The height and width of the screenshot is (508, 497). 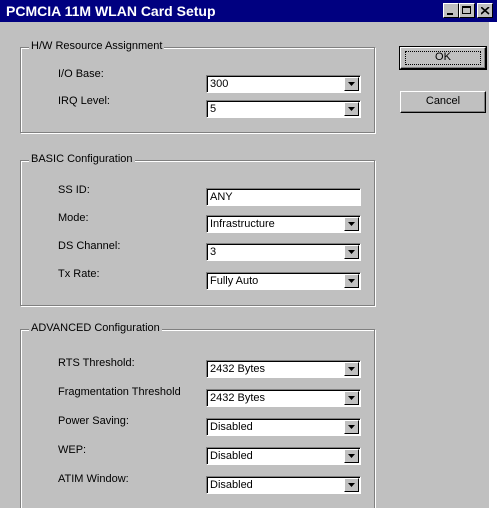 I want to click on rts-threshold-value: 2432 Bytes, so click(x=238, y=369).